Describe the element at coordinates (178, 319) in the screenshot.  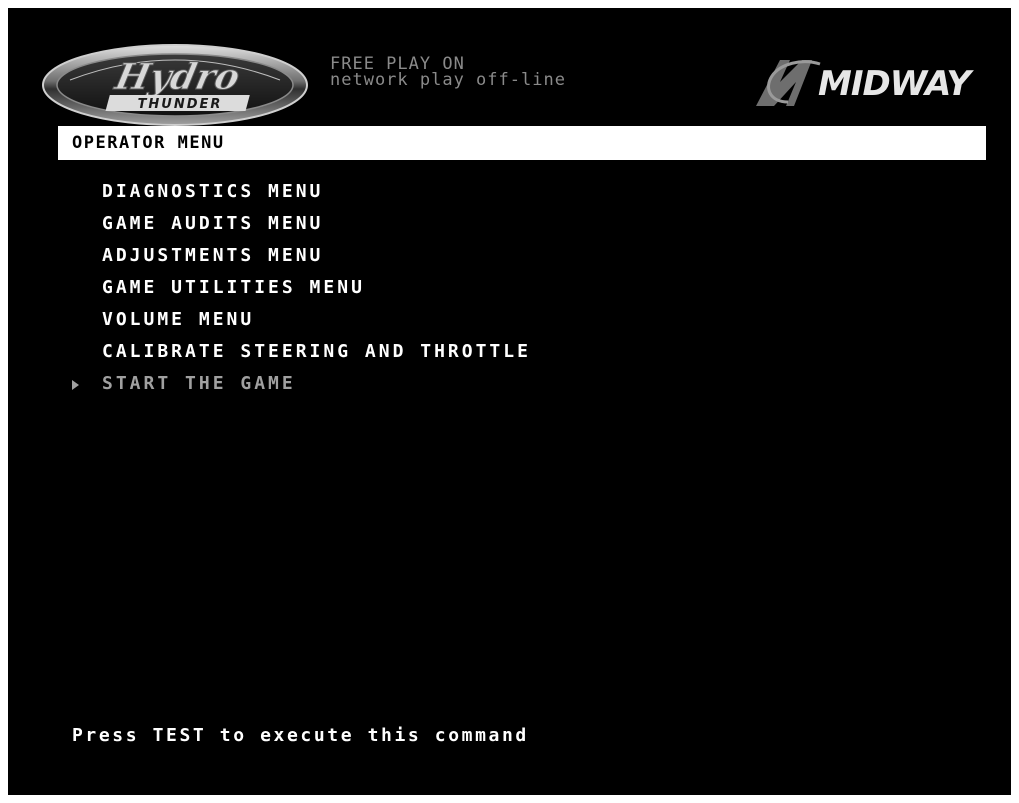
I see `menu-item-label: VOLUME MENU` at that location.